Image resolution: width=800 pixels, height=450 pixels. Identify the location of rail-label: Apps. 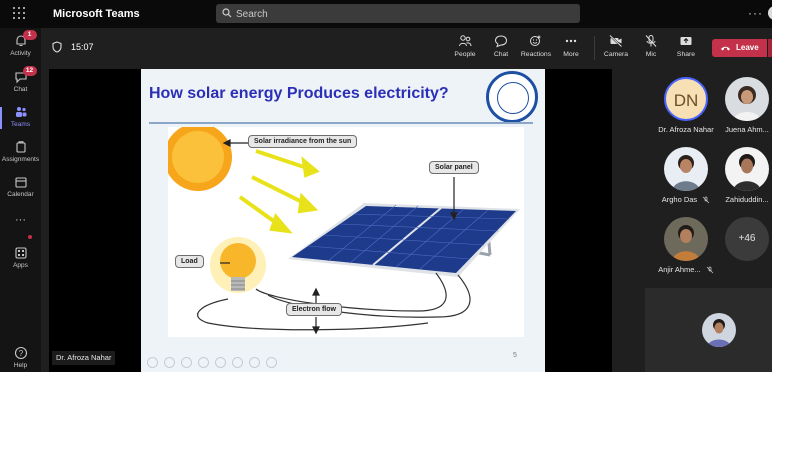
(20, 265).